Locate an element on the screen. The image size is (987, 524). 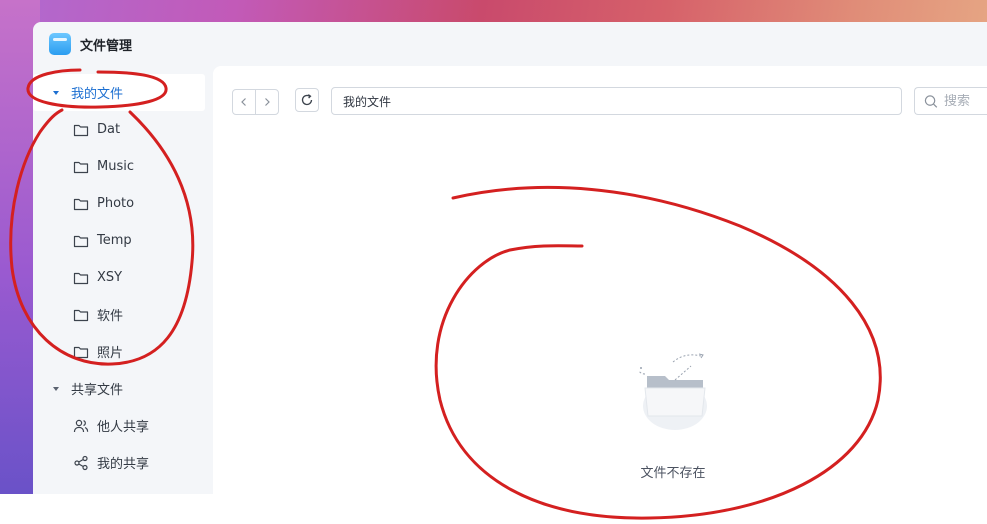
app-title: 文件管理 is located at coordinates (106, 46).